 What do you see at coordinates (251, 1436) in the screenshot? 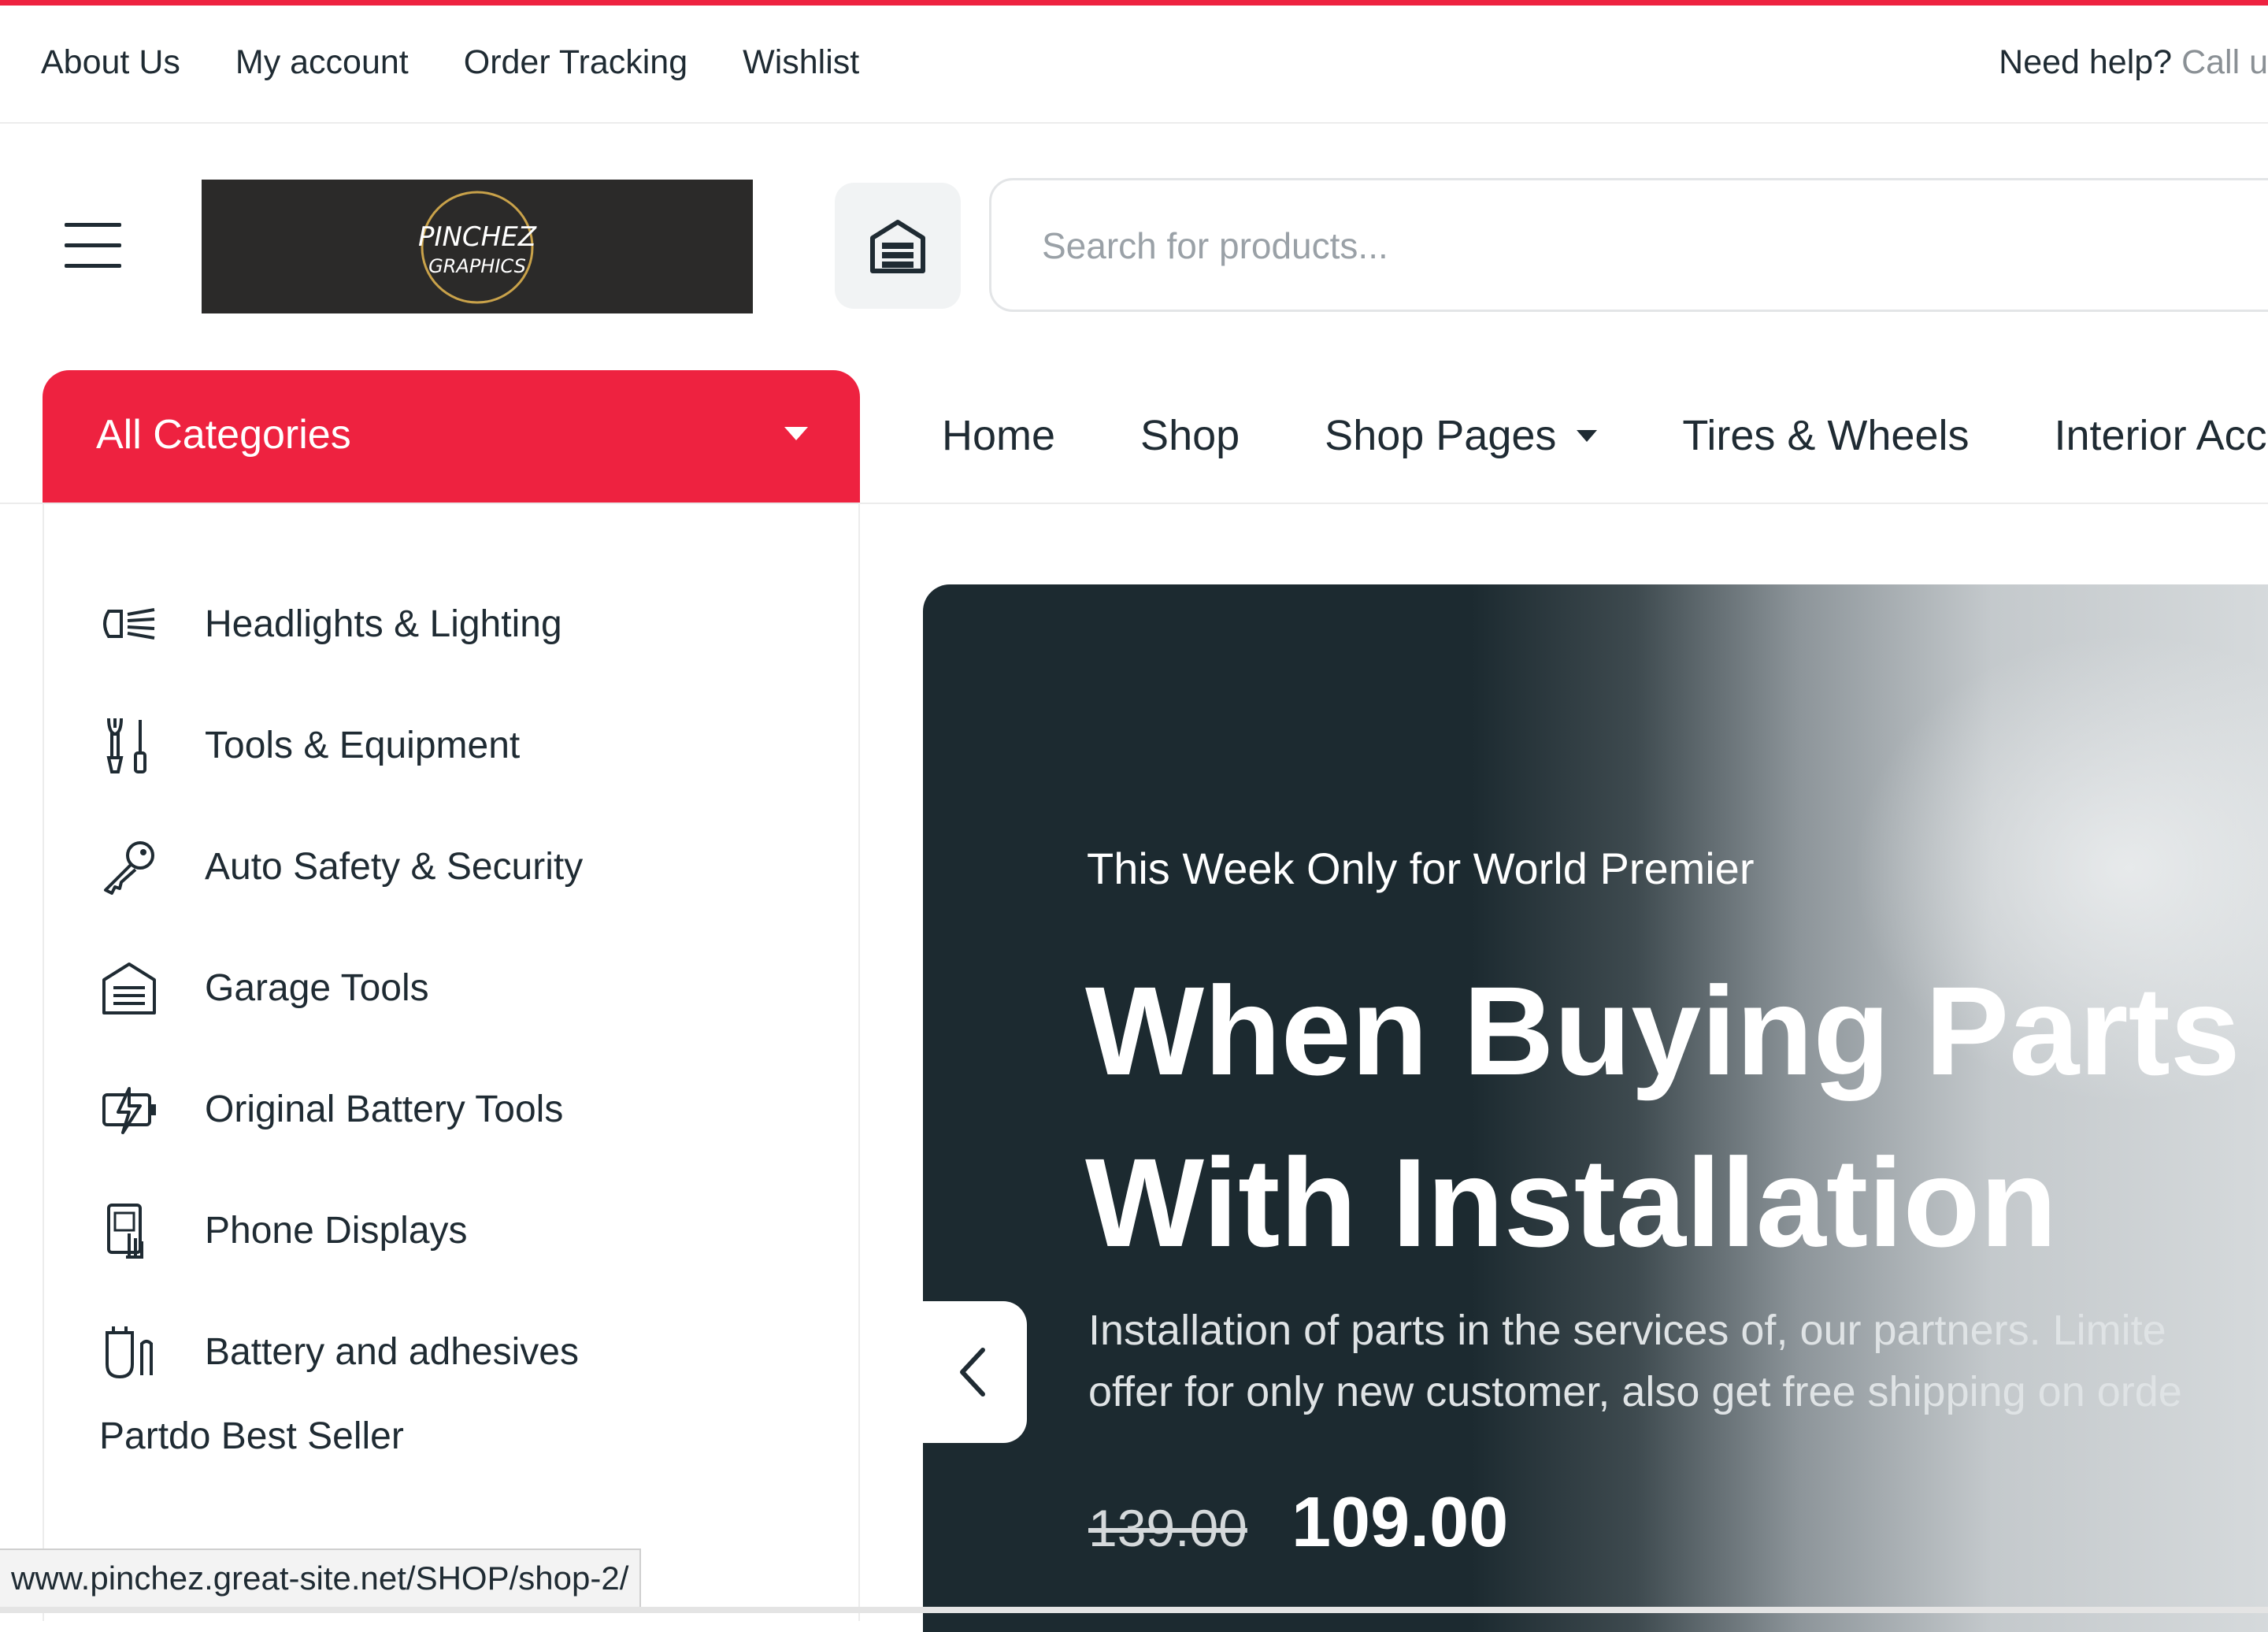
I see `best-seller-link: Partdo Best Seller` at bounding box center [251, 1436].